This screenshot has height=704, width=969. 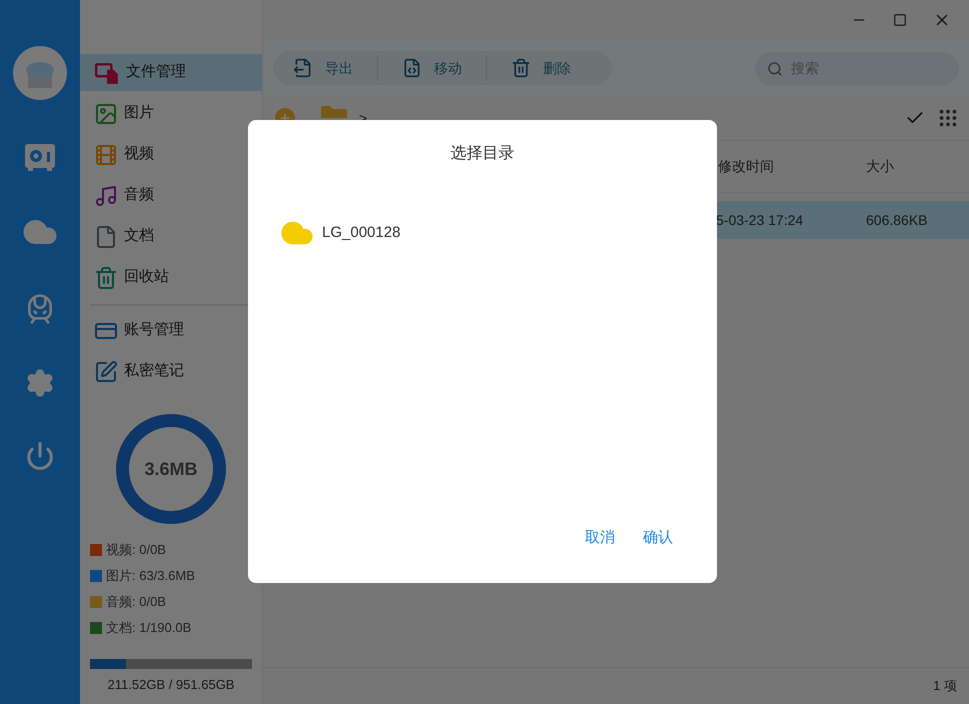 I want to click on grid-icon, so click(x=948, y=118).